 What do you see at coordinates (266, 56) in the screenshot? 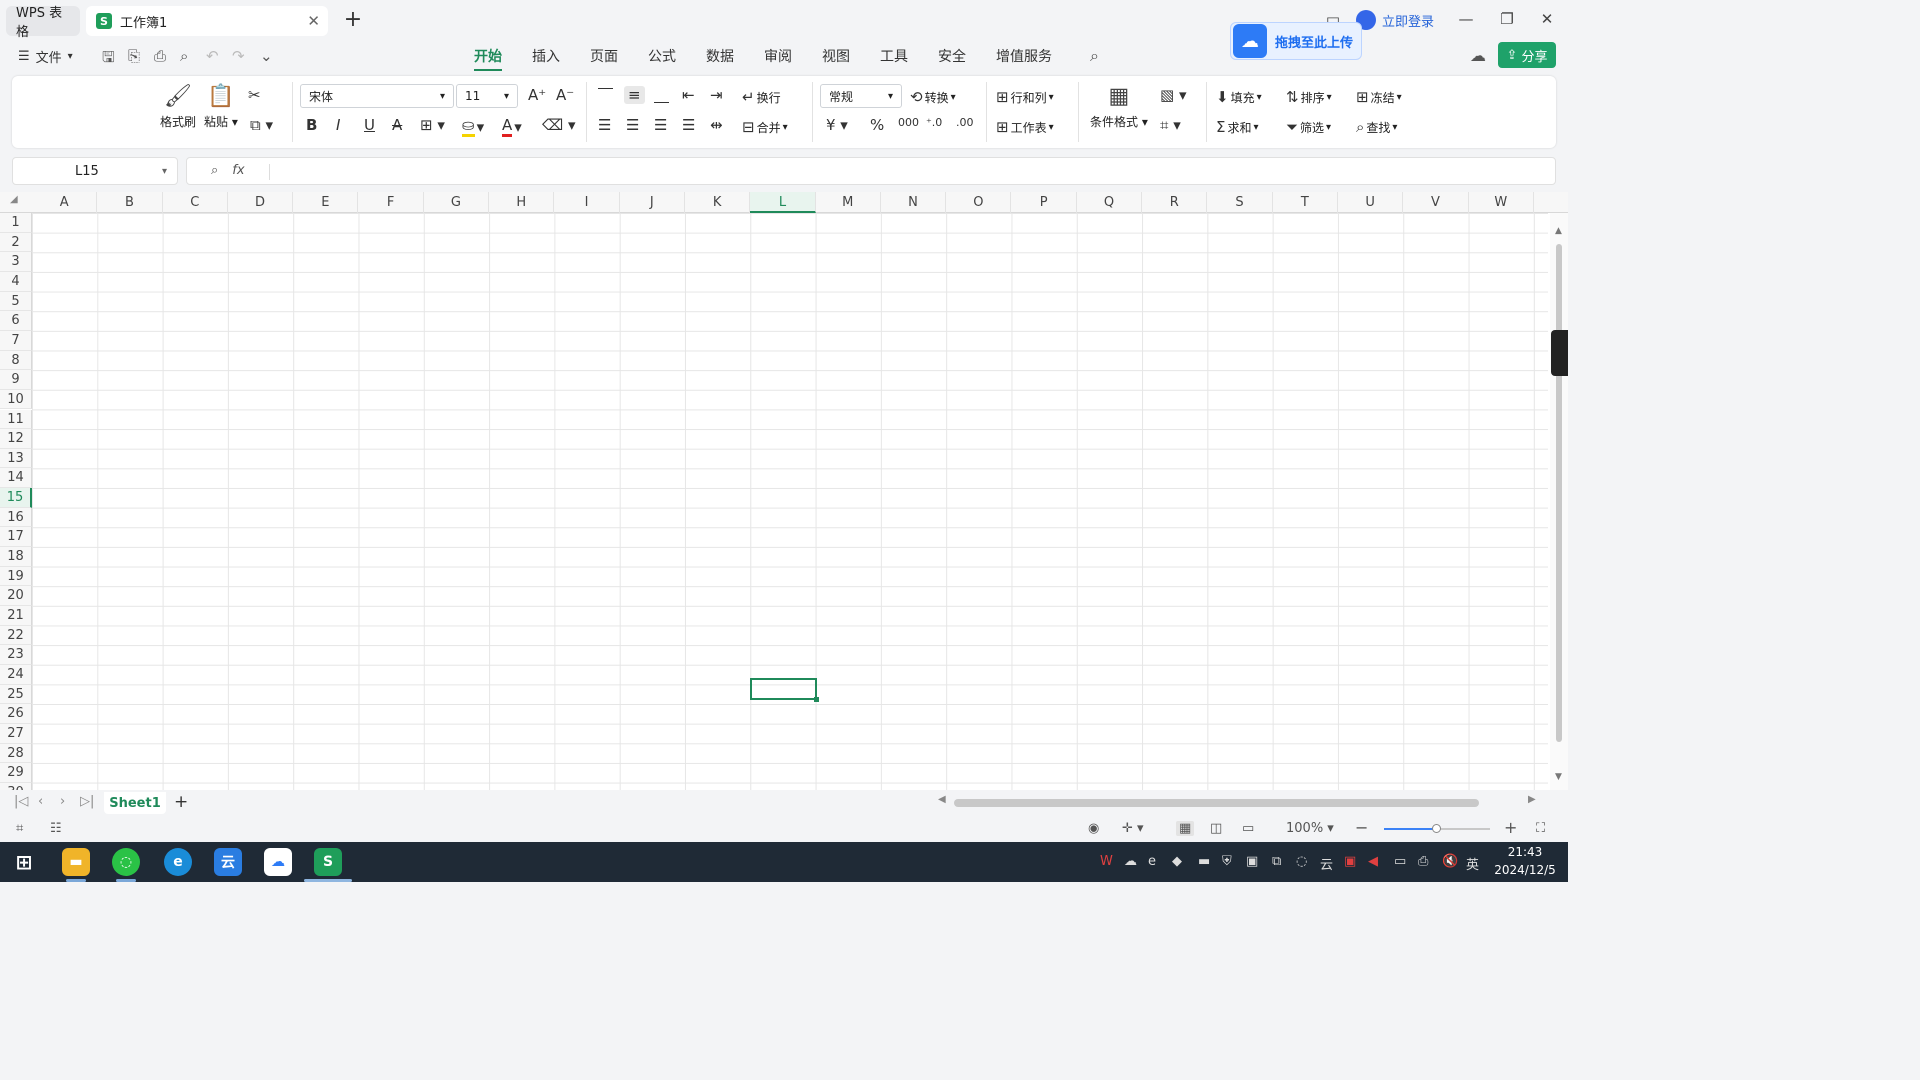
I see `customize-quickbar-icon: ⌄` at bounding box center [266, 56].